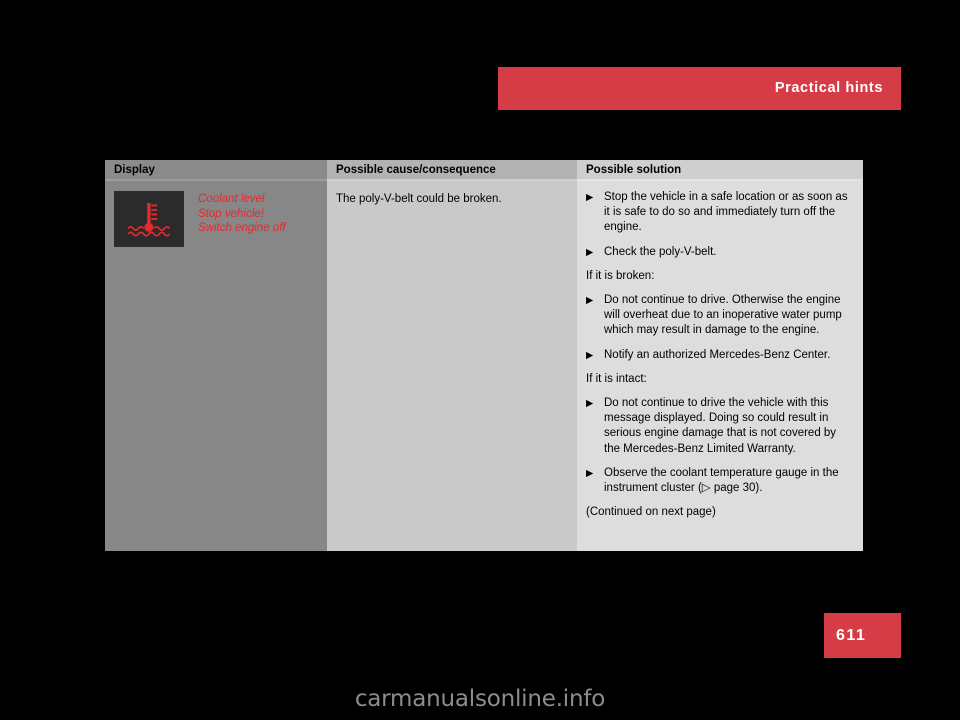 The height and width of the screenshot is (720, 960). What do you see at coordinates (616, 378) in the screenshot?
I see `solution-condition-label: If it is intact:` at bounding box center [616, 378].